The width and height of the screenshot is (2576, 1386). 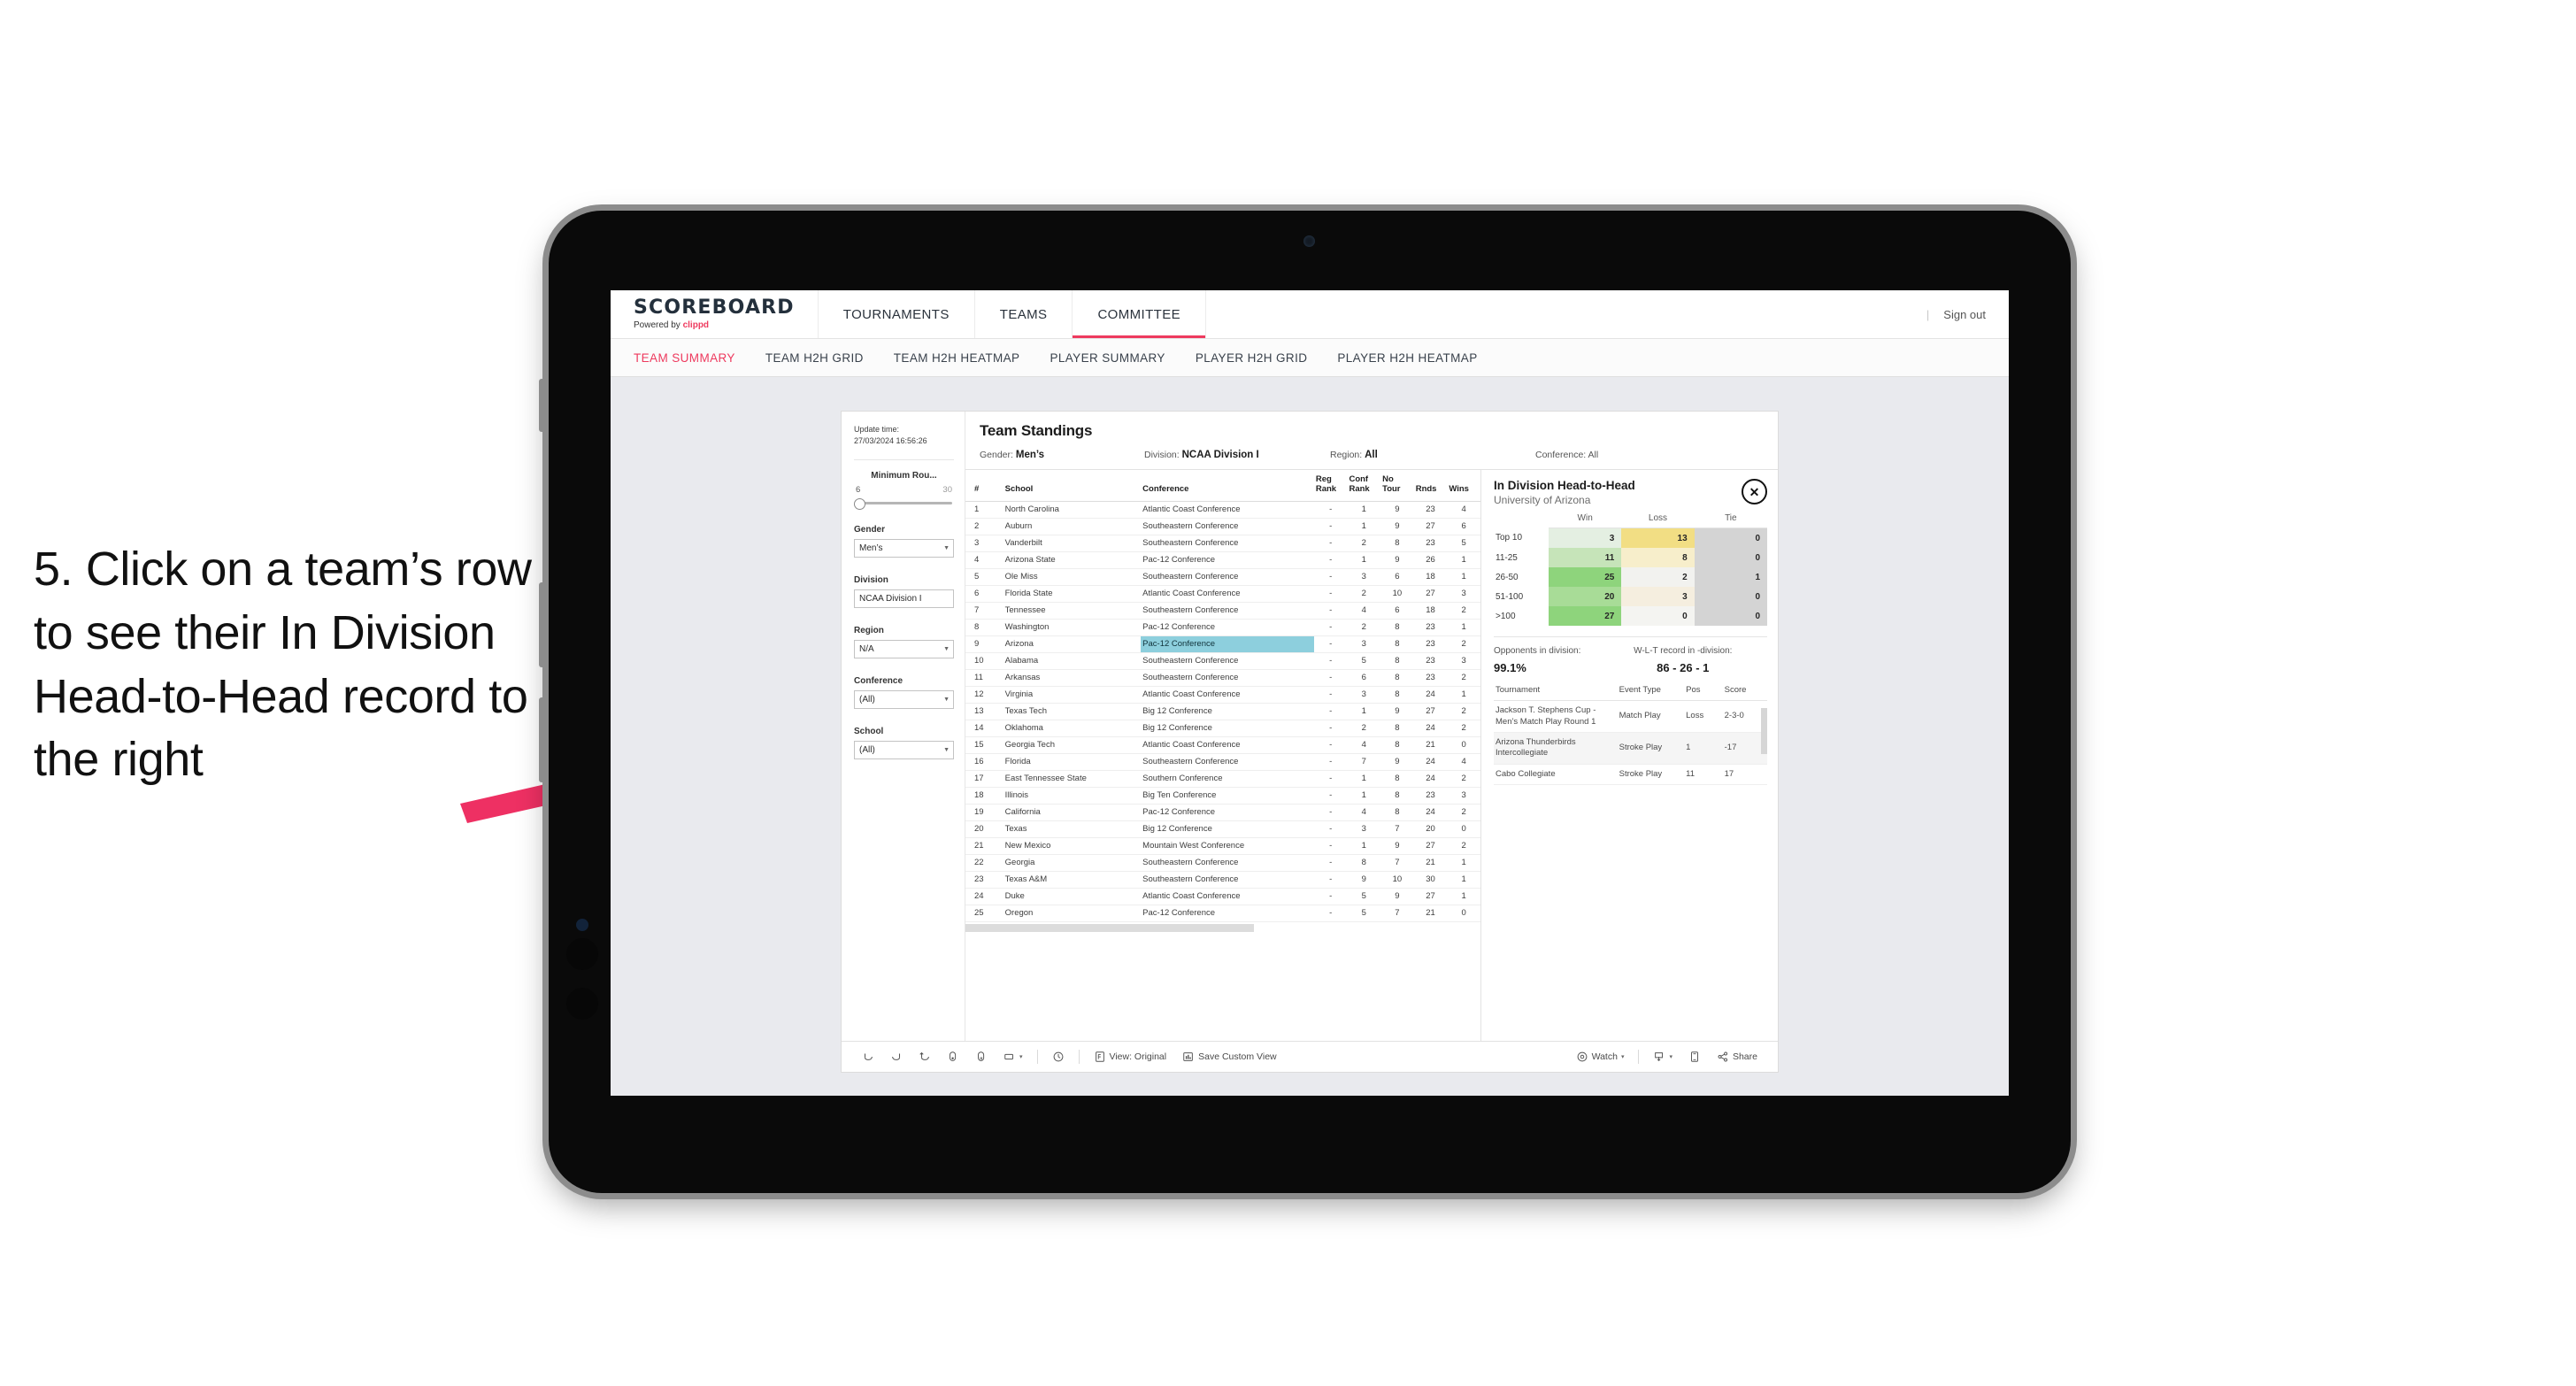 What do you see at coordinates (814, 358) in the screenshot?
I see `tab-team-h2h-grid: TEAM H2H GRID` at bounding box center [814, 358].